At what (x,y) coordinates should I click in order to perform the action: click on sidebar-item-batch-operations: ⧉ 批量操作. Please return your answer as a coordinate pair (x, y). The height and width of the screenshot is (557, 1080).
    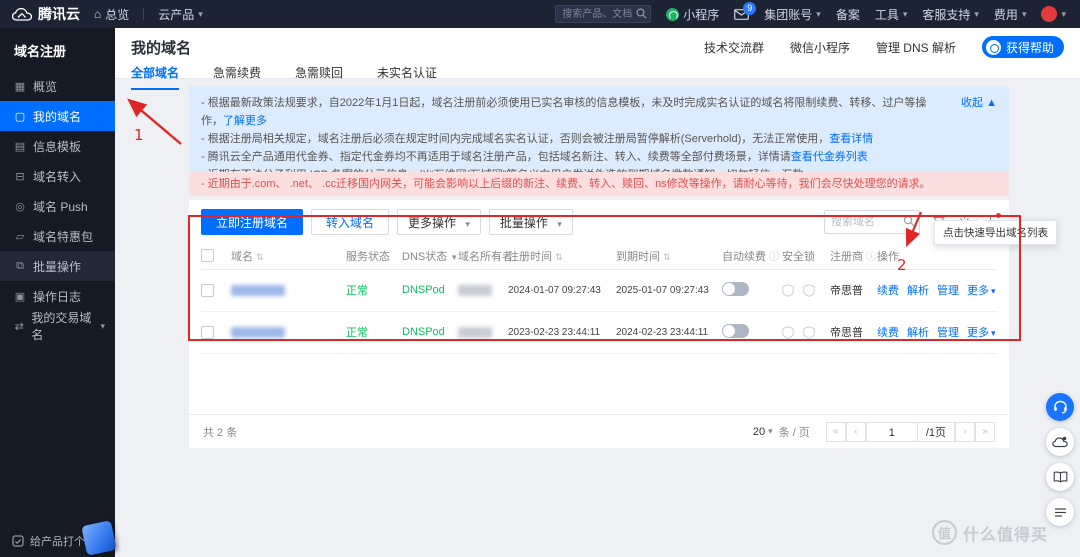
    Looking at the image, I should click on (57, 266).